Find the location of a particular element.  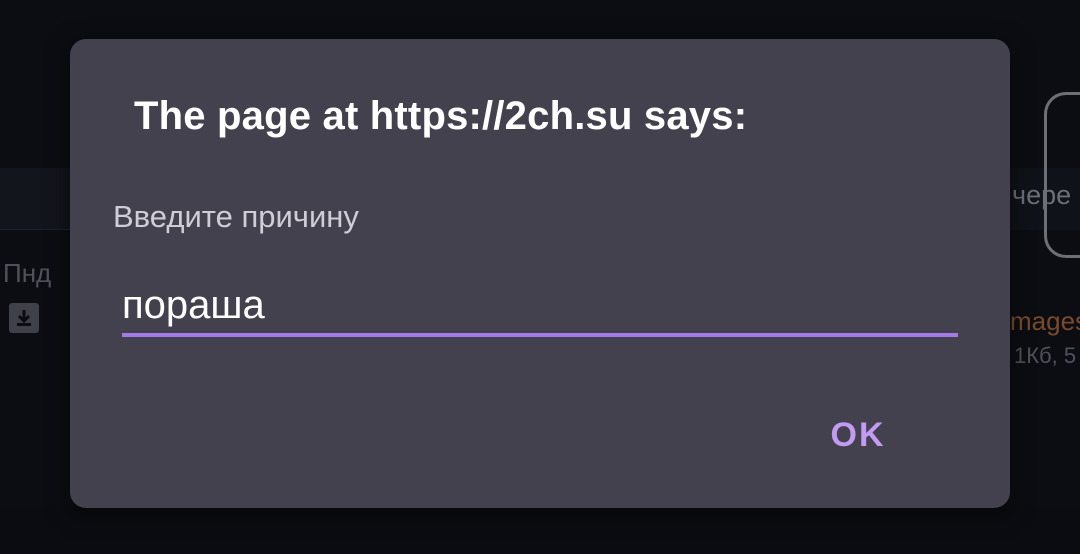

dialog-message: Введите причину is located at coordinates (236, 216).